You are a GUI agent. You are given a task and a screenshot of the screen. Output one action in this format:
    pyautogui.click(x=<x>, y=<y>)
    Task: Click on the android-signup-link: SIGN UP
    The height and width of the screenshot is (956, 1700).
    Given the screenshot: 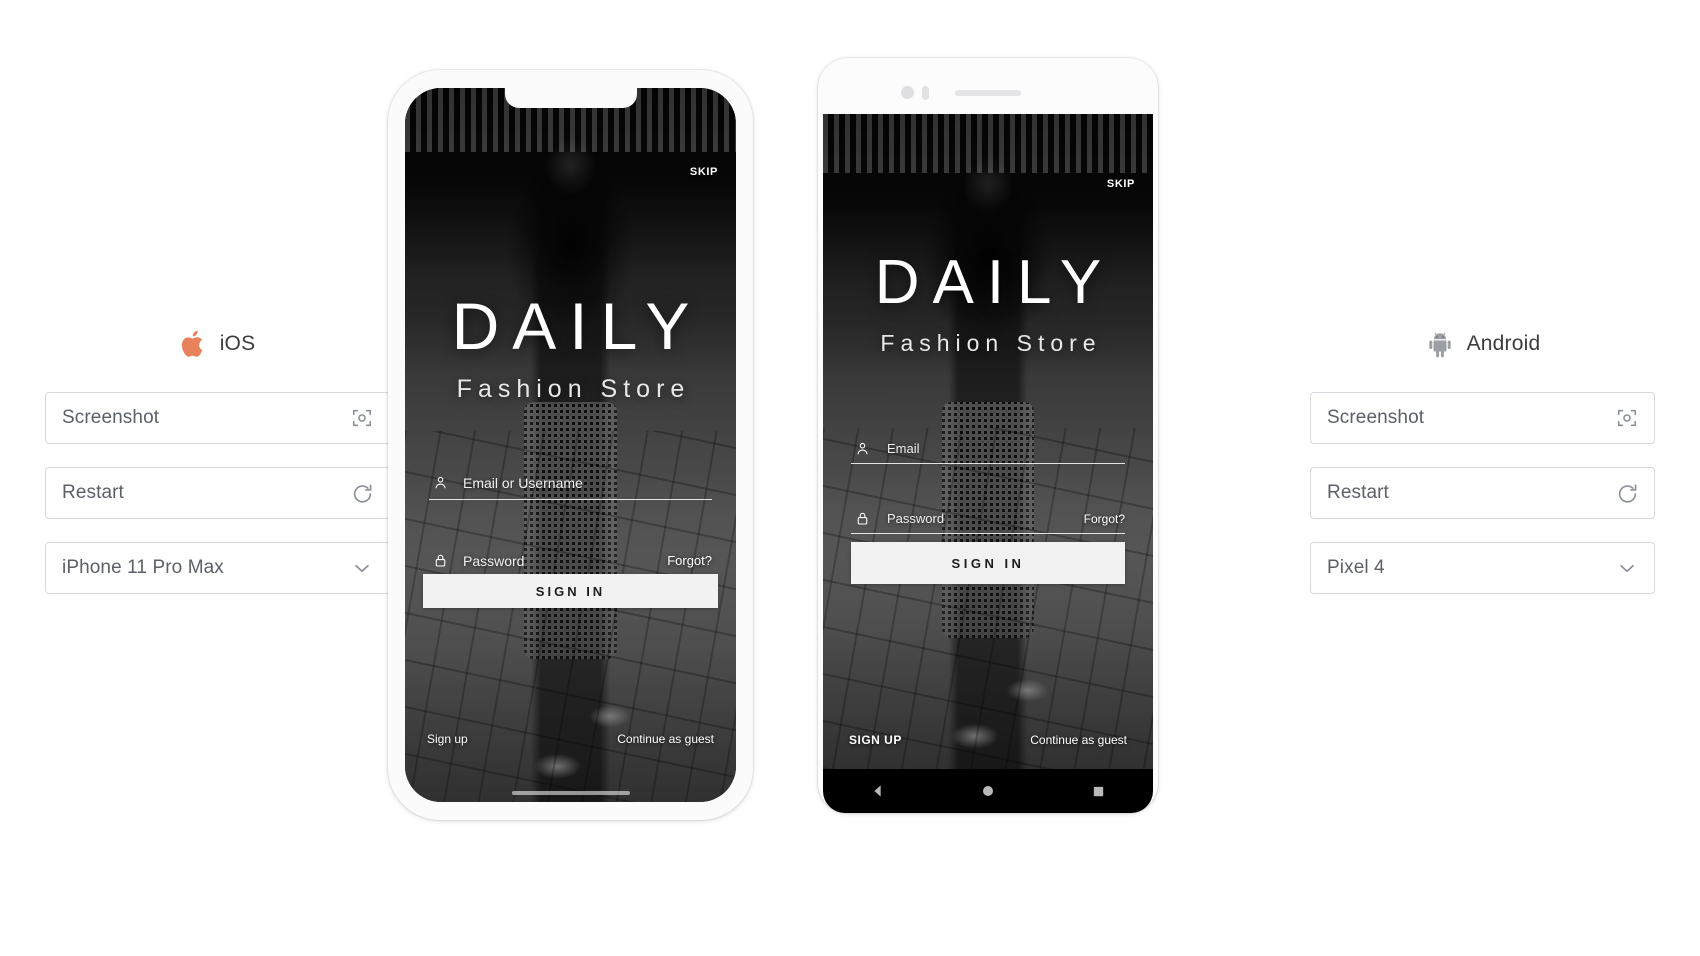 What is the action you would take?
    pyautogui.click(x=875, y=740)
    